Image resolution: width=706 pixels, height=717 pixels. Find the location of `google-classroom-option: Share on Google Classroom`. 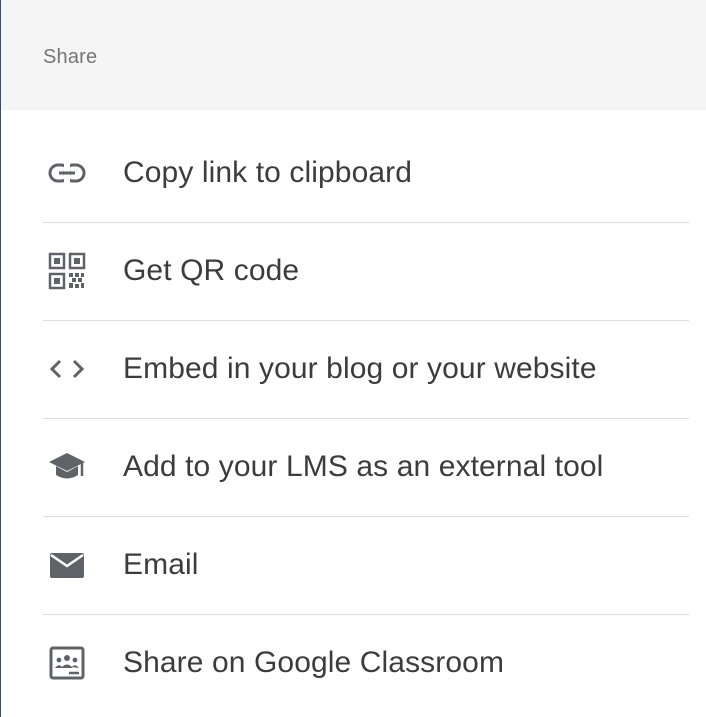

google-classroom-option: Share on Google Classroom is located at coordinates (353, 663).